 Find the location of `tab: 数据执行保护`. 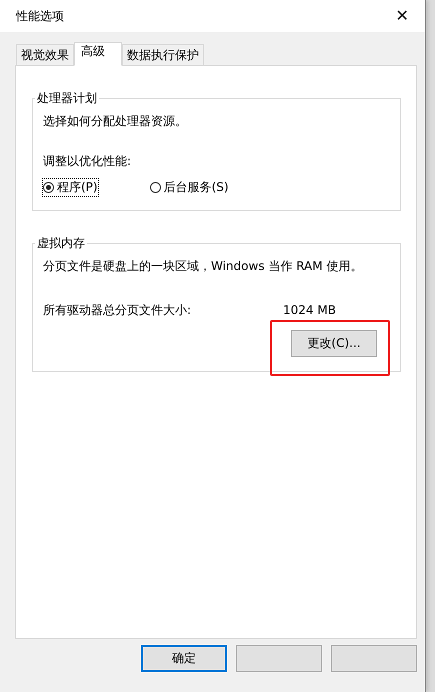

tab: 数据执行保护 is located at coordinates (163, 55).